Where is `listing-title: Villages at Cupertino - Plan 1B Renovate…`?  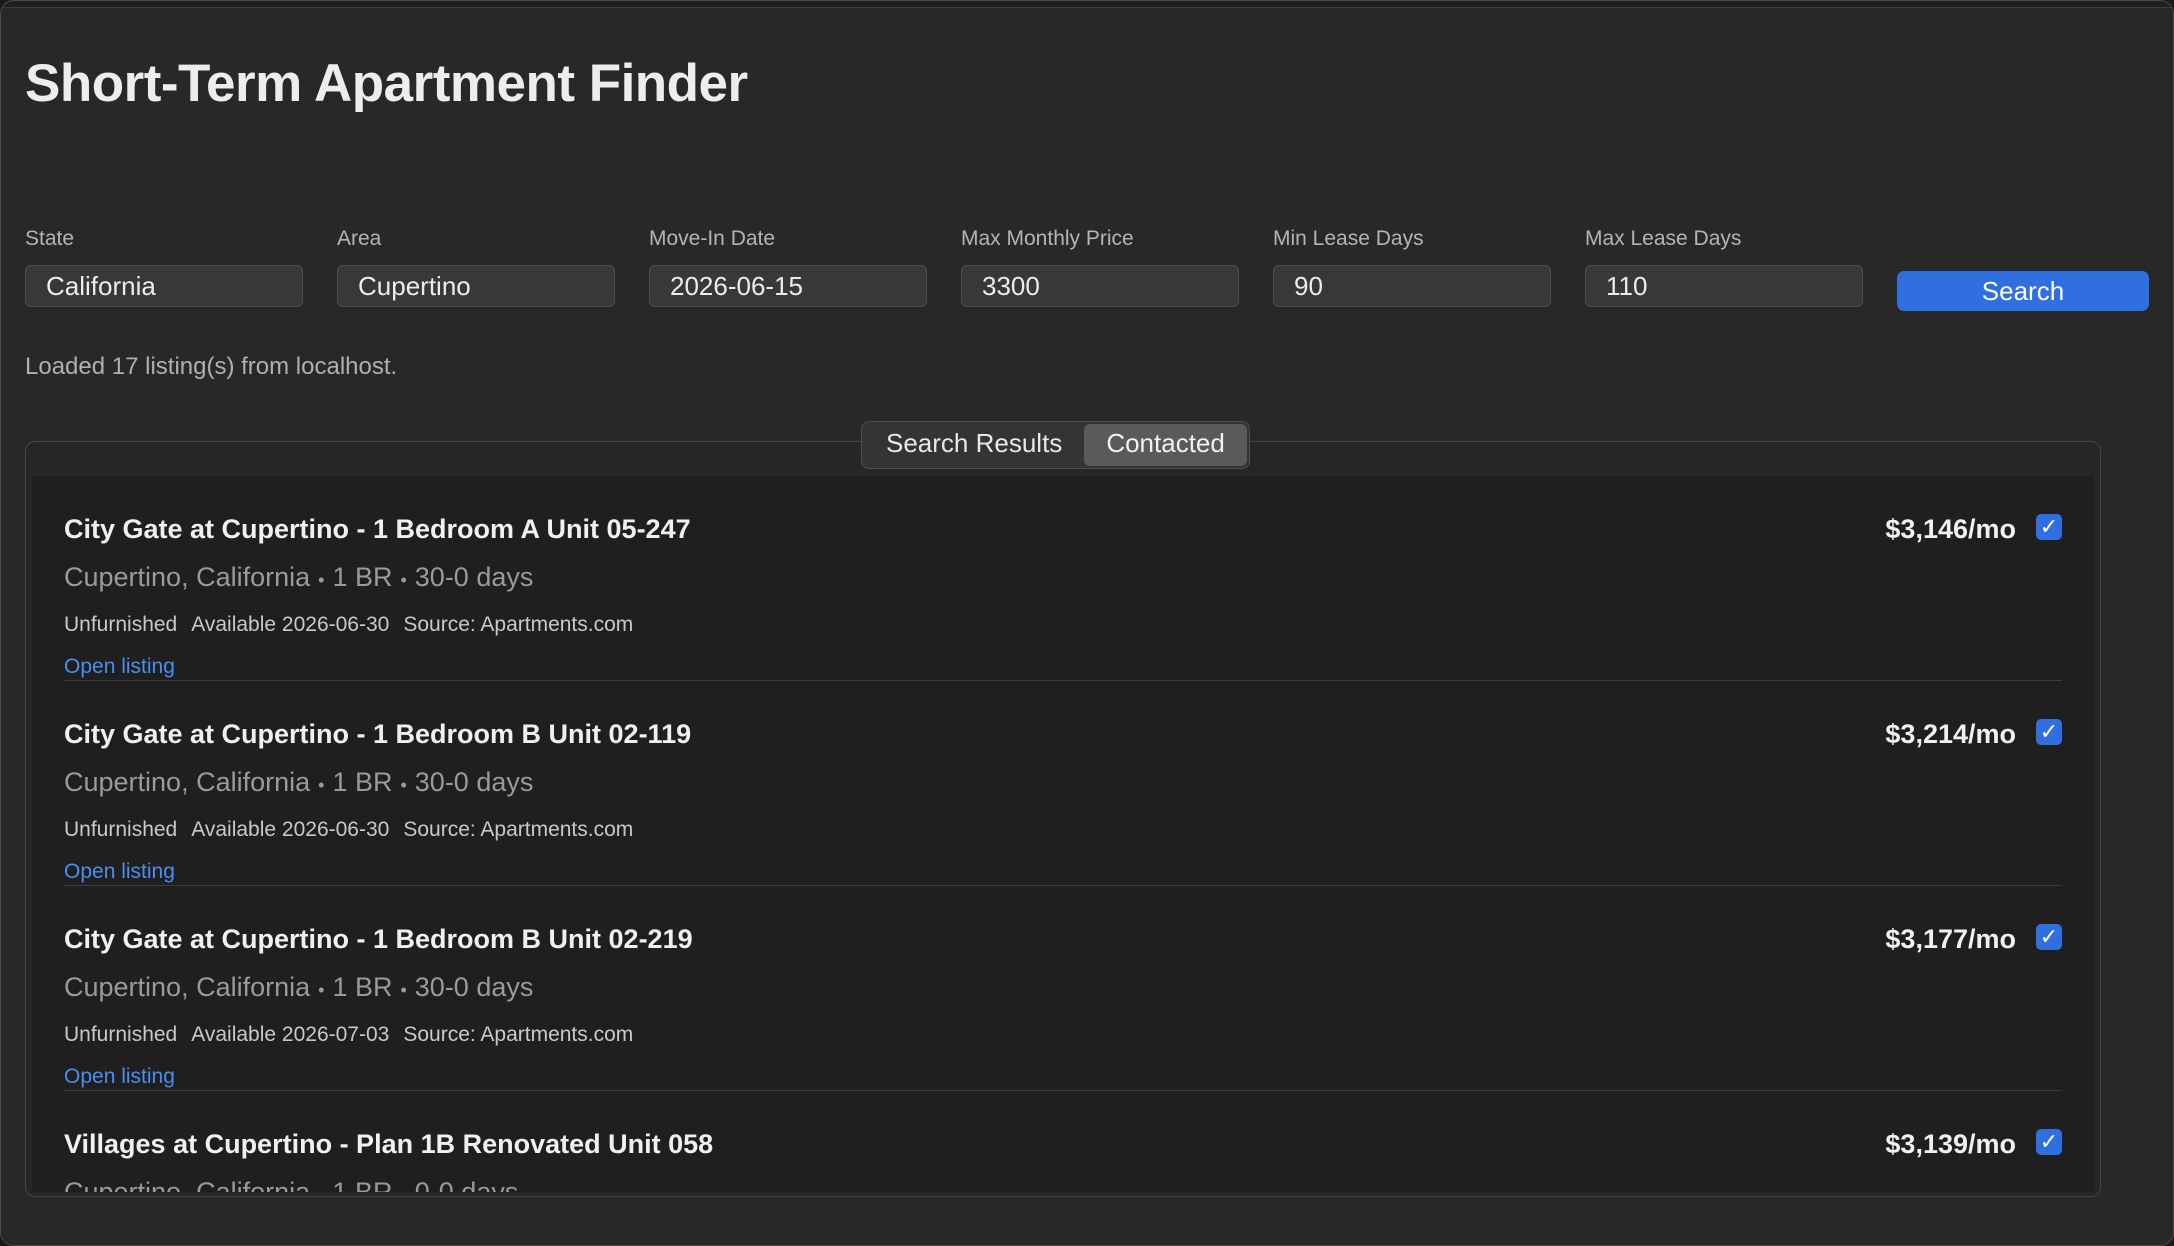 listing-title: Villages at Cupertino - Plan 1B Renovate… is located at coordinates (389, 1144).